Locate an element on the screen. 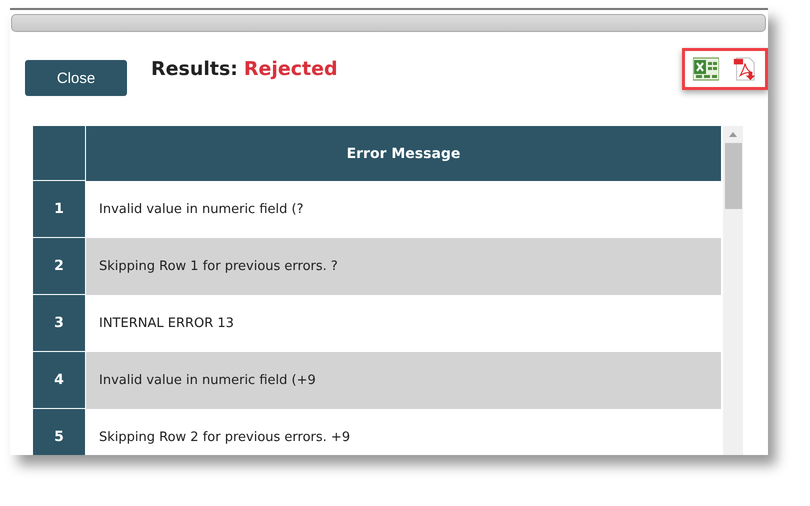 The height and width of the screenshot is (506, 810). pdf-download-icon is located at coordinates (744, 69).